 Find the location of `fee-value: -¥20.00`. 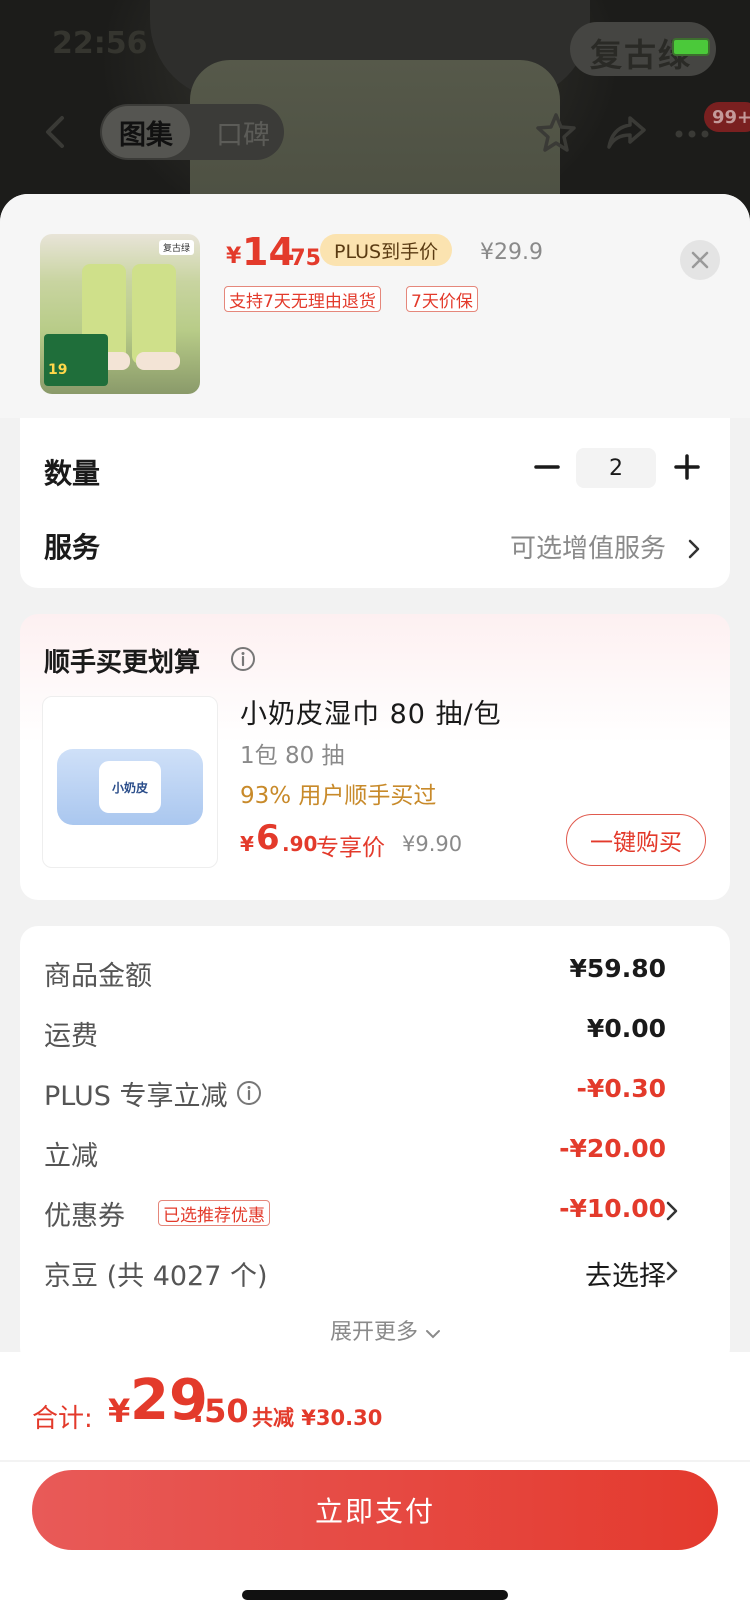

fee-value: -¥20.00 is located at coordinates (612, 1148).